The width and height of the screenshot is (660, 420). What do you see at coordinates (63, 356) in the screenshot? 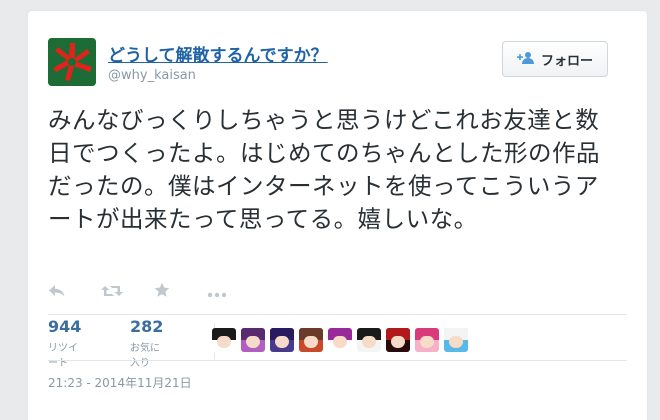
I see `retweet-label: リツイート` at bounding box center [63, 356].